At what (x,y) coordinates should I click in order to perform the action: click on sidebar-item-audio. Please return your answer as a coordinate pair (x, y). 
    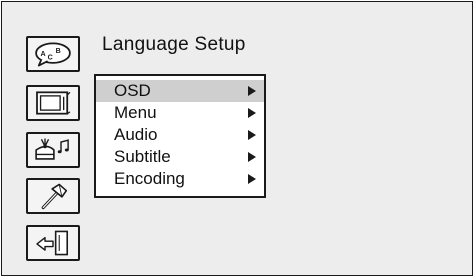
    Looking at the image, I should click on (53, 150).